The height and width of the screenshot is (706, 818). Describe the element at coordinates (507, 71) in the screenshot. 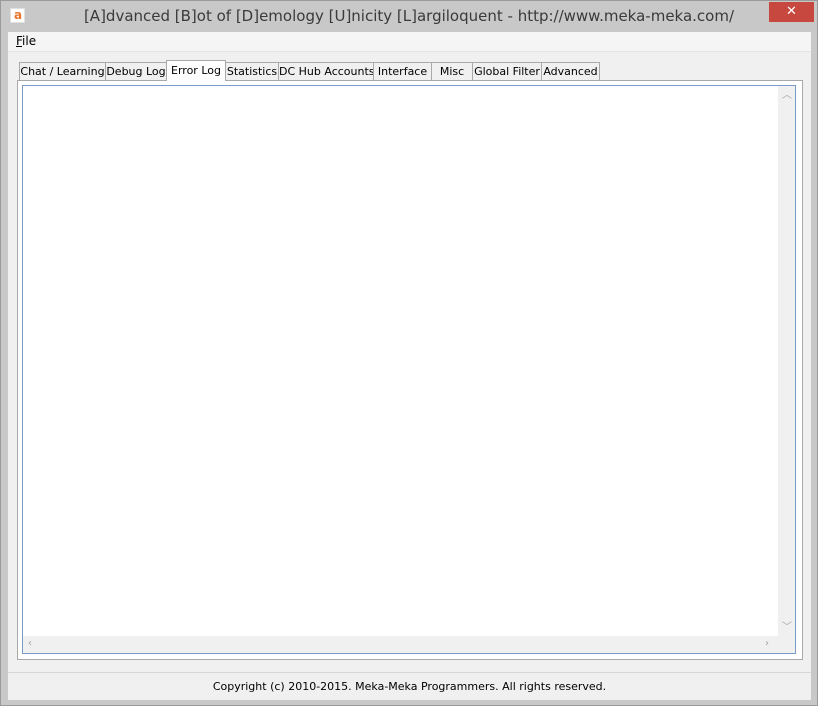

I see `tab-global-filter: Global Filter` at that location.